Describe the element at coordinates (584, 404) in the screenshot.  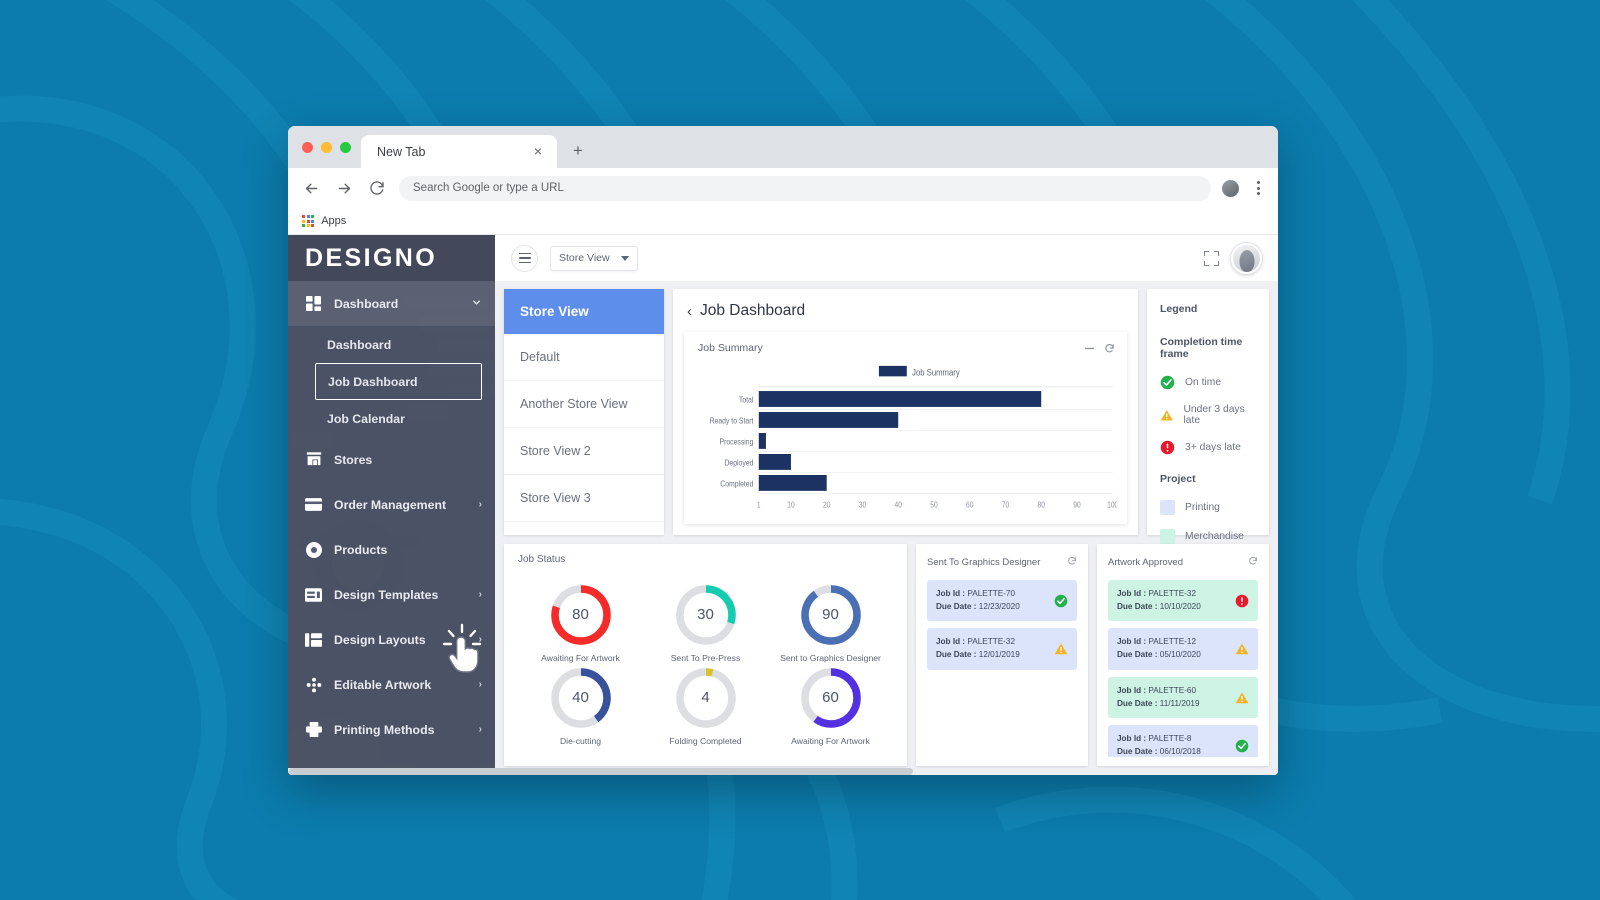
I see `store-view-item-another: Another Store View` at that location.